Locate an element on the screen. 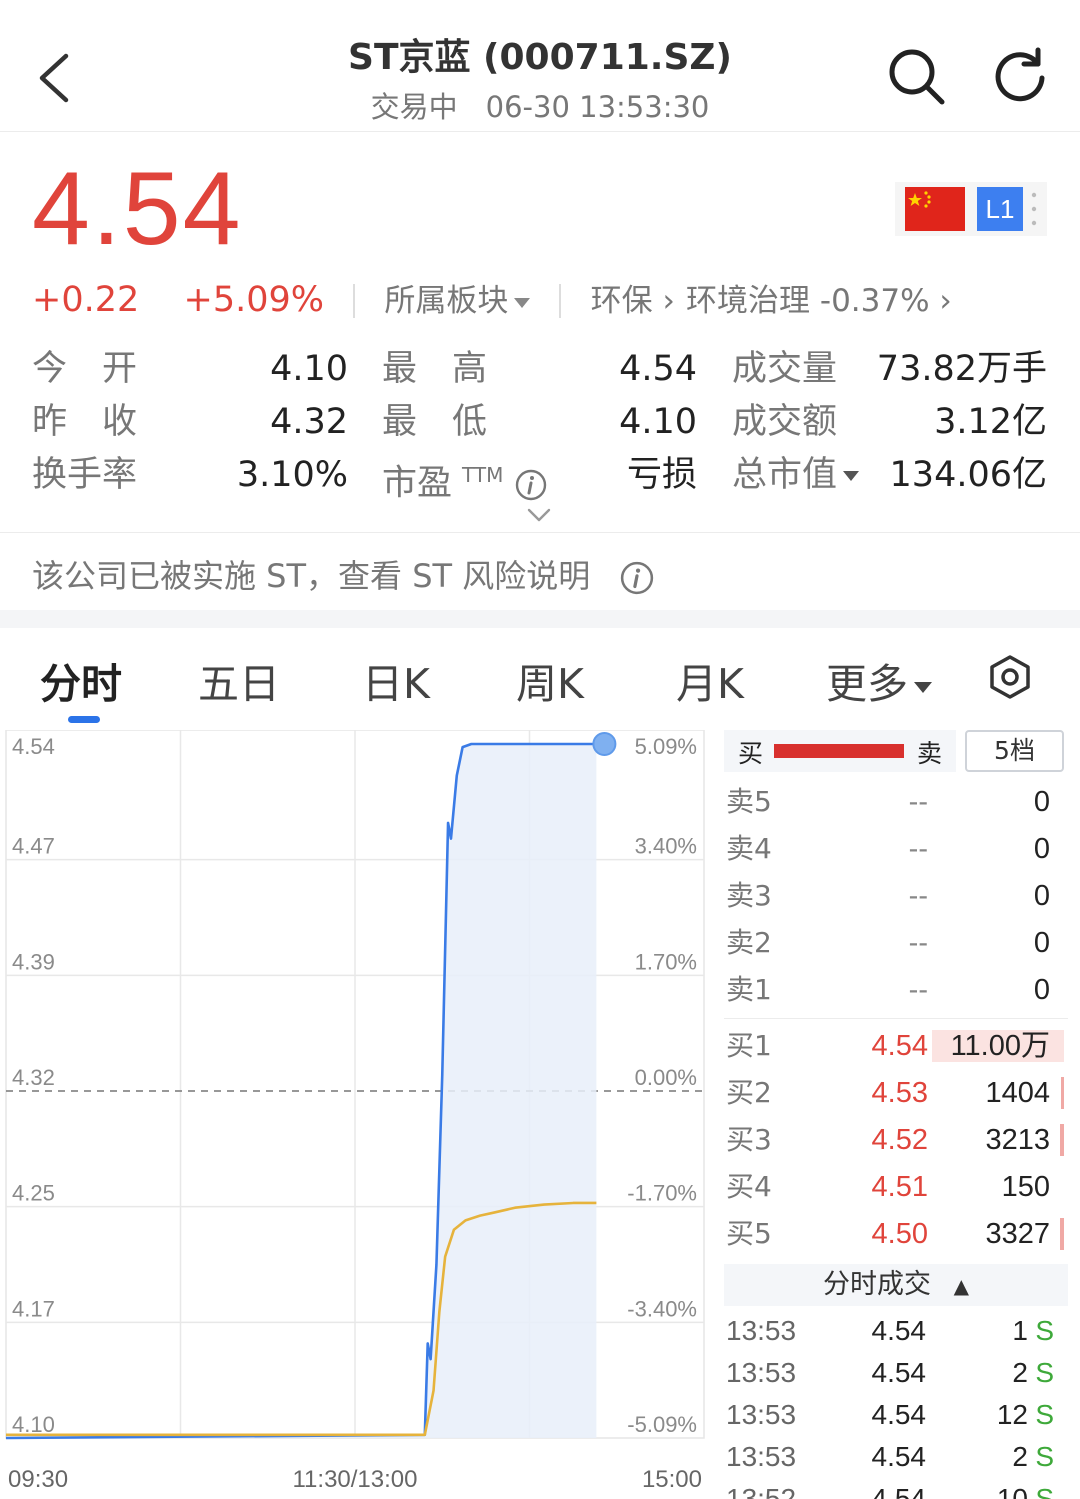 The width and height of the screenshot is (1080, 1499). st-risk-notice: 该公司已被实施 ST，查看 ST 风险说明 is located at coordinates (540, 571).